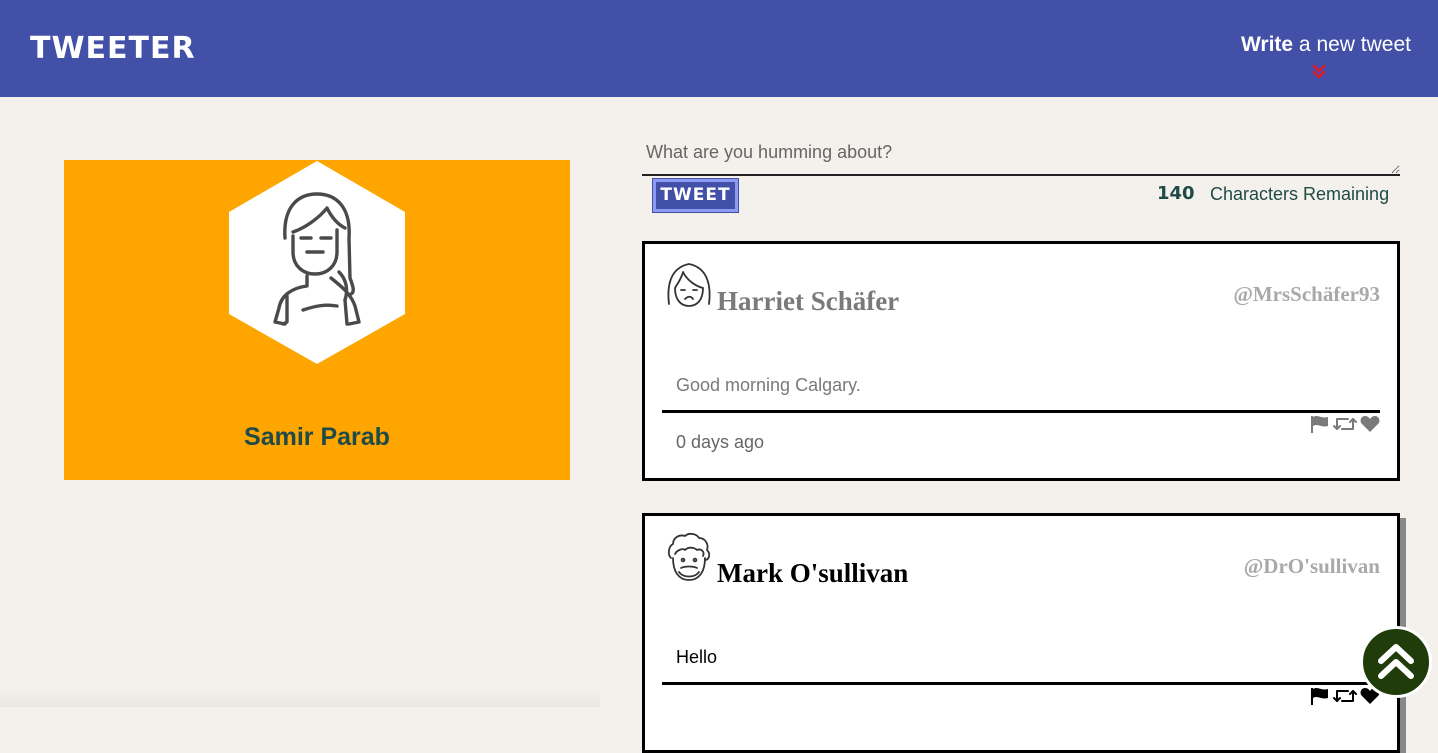 The image size is (1438, 753). What do you see at coordinates (719, 48) in the screenshot?
I see `top-nav: TWEETER Write a new tweet` at bounding box center [719, 48].